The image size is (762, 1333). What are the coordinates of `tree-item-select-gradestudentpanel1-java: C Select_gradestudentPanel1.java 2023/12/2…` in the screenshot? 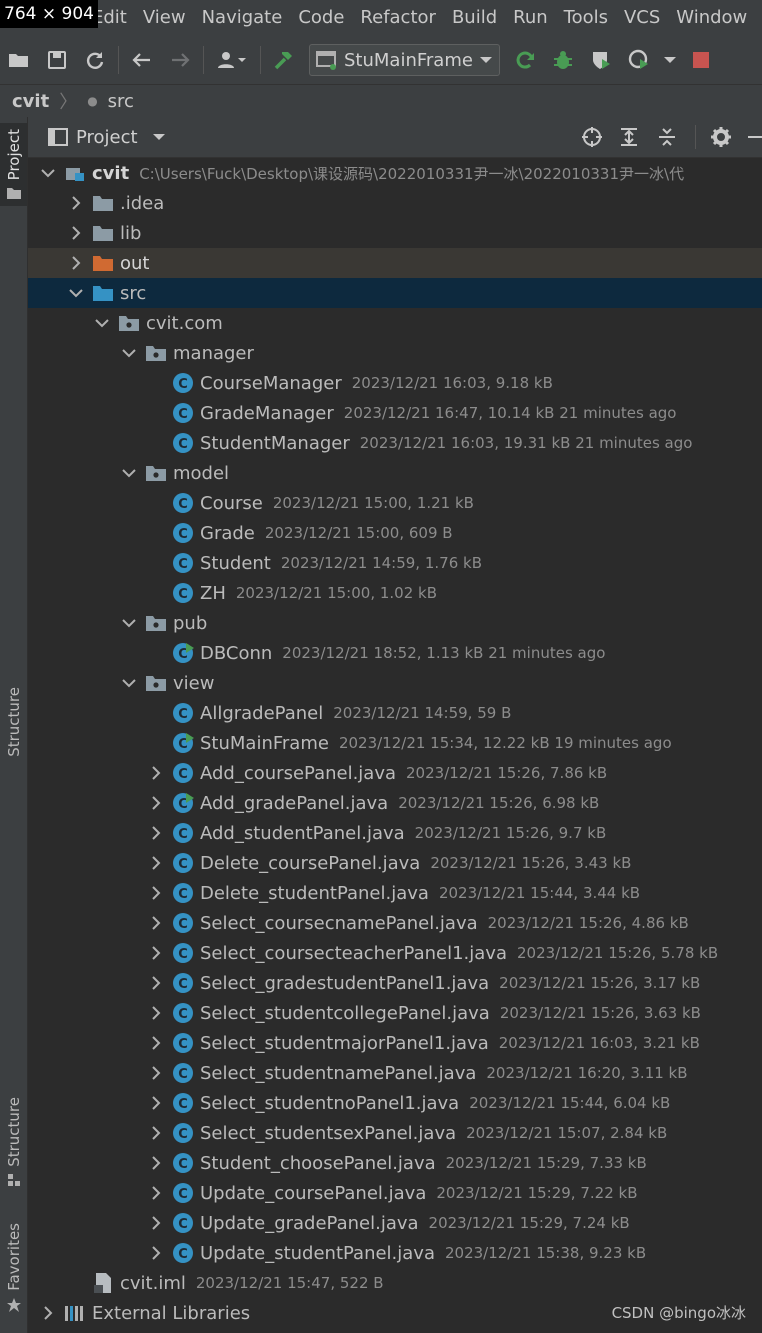 It's located at (395, 983).